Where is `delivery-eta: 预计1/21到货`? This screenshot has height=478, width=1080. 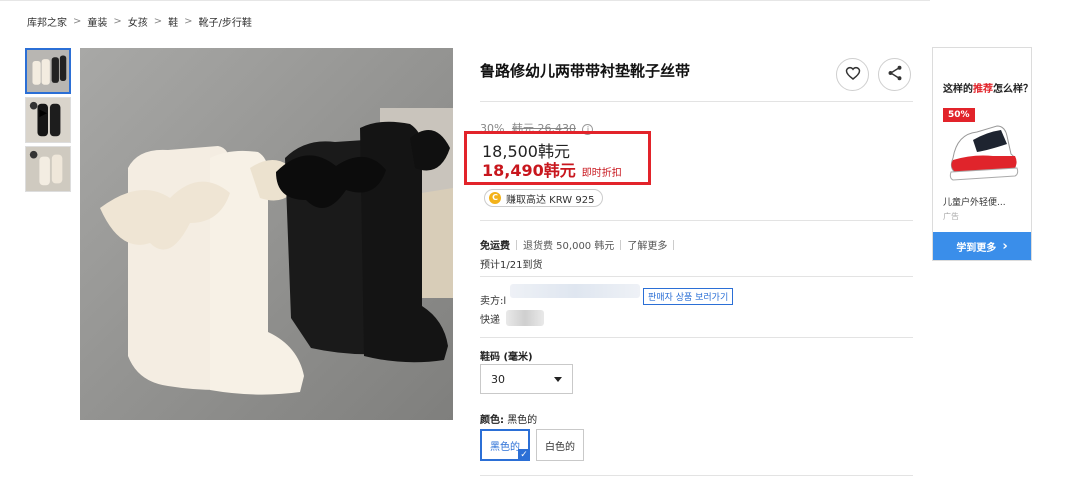
delivery-eta: 预计1/21到货 is located at coordinates (511, 265).